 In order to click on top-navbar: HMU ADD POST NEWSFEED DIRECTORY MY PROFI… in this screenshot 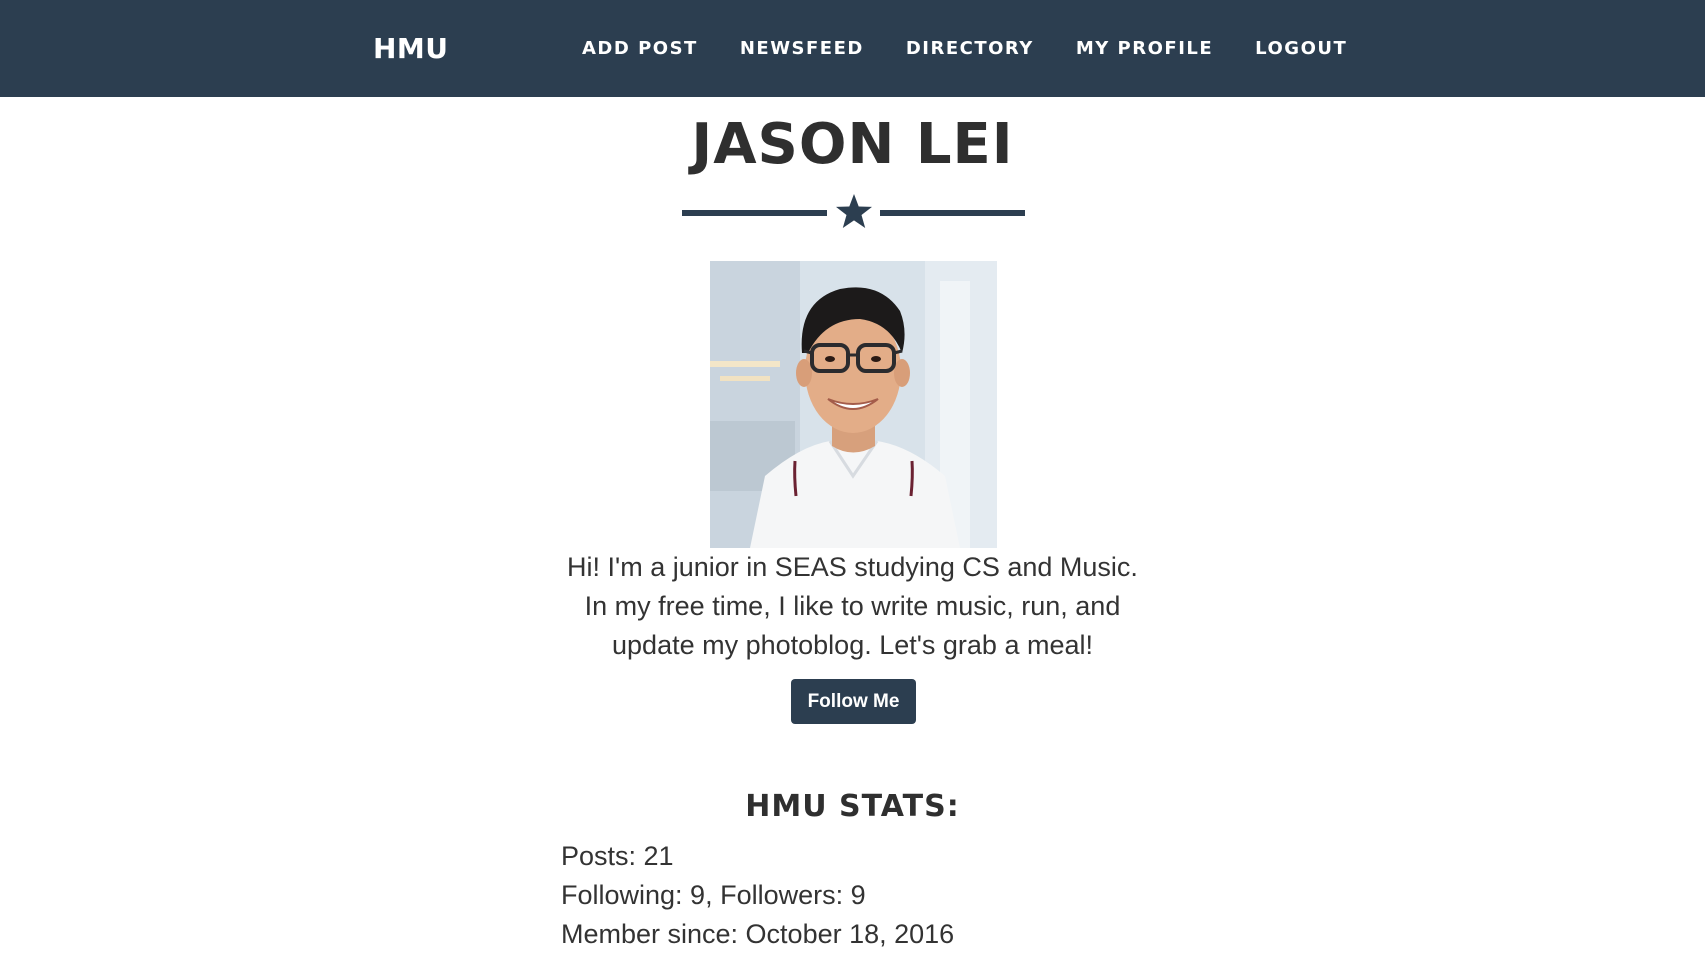, I will do `click(852, 48)`.